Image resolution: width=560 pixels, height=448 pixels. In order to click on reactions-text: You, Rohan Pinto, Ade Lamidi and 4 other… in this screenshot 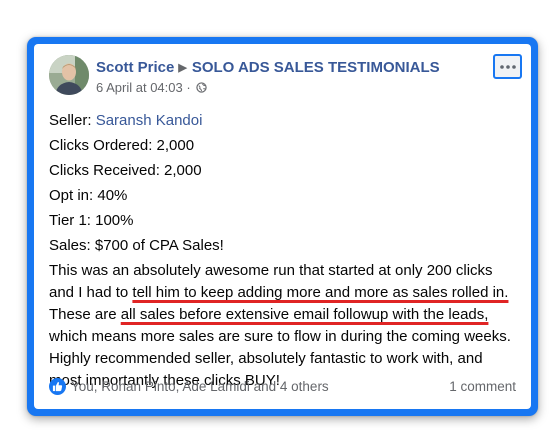, I will do `click(200, 386)`.